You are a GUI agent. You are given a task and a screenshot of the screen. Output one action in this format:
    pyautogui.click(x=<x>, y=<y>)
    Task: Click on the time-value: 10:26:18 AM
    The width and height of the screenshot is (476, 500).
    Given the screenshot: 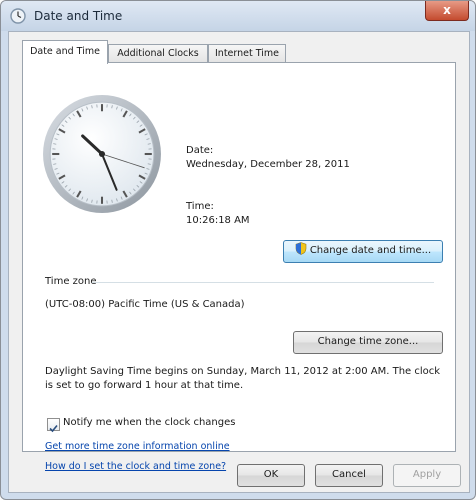 What is the action you would take?
    pyautogui.click(x=218, y=220)
    